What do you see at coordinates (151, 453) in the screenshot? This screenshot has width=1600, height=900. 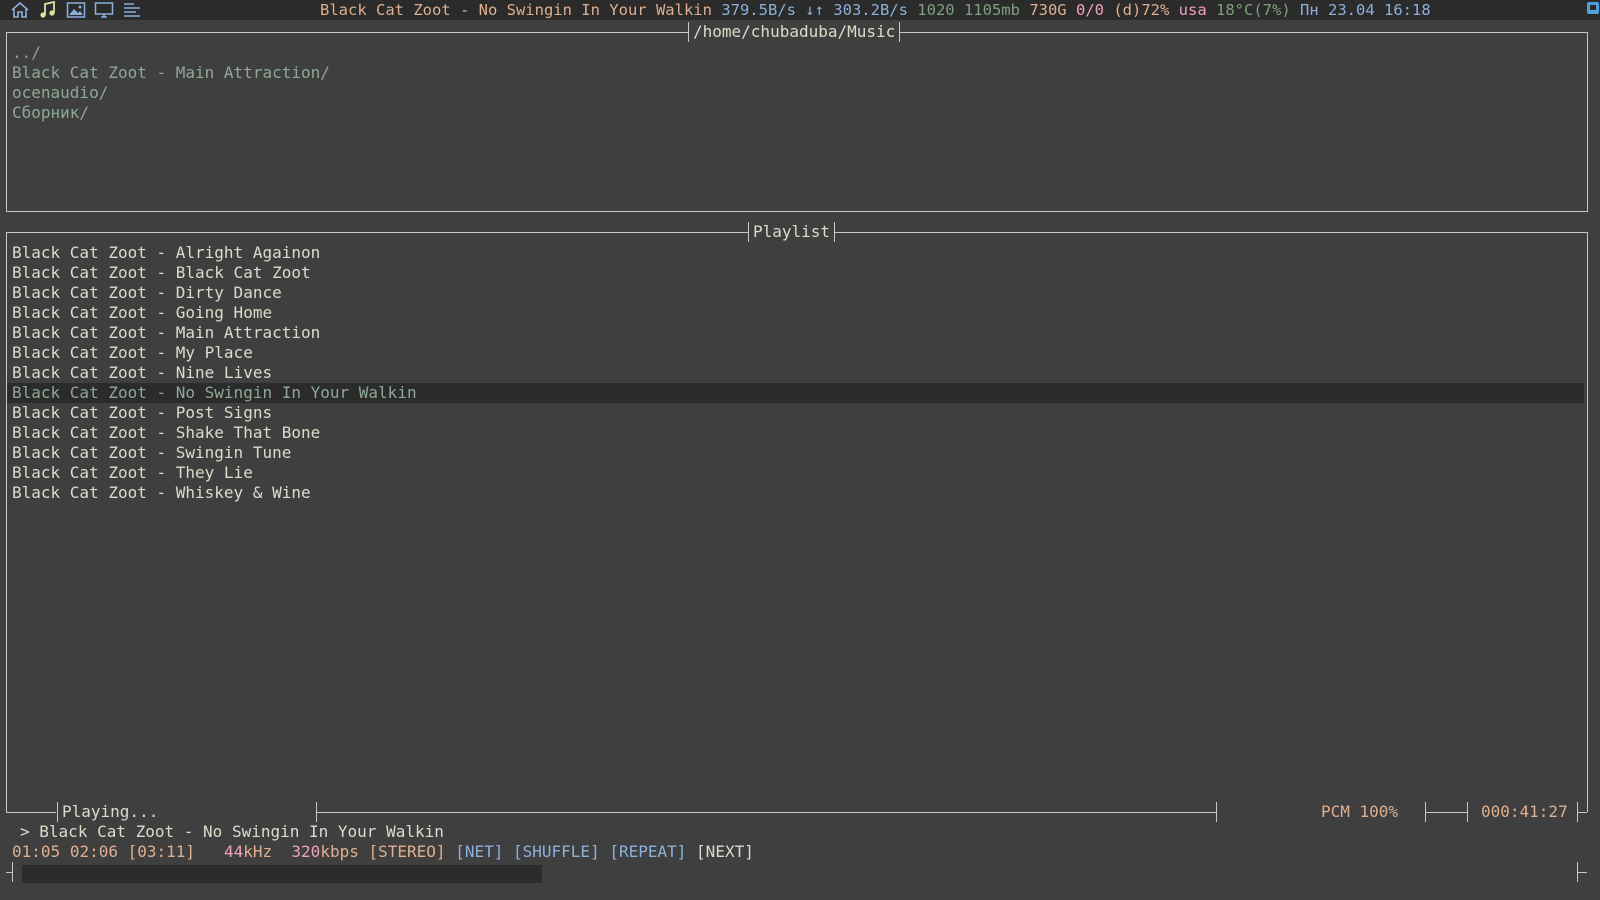 I see `playlist-item: Black Cat Zoot - Swingin Tune` at bounding box center [151, 453].